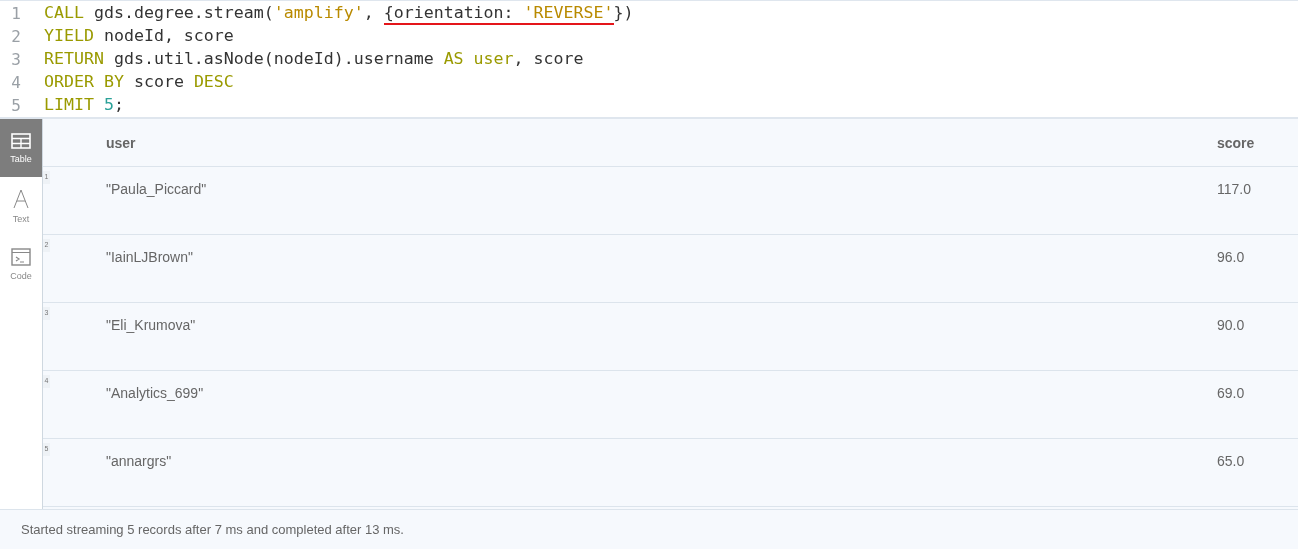  Describe the element at coordinates (155, 392) in the screenshot. I see `table-cell-text: "Analytics_699"` at that location.